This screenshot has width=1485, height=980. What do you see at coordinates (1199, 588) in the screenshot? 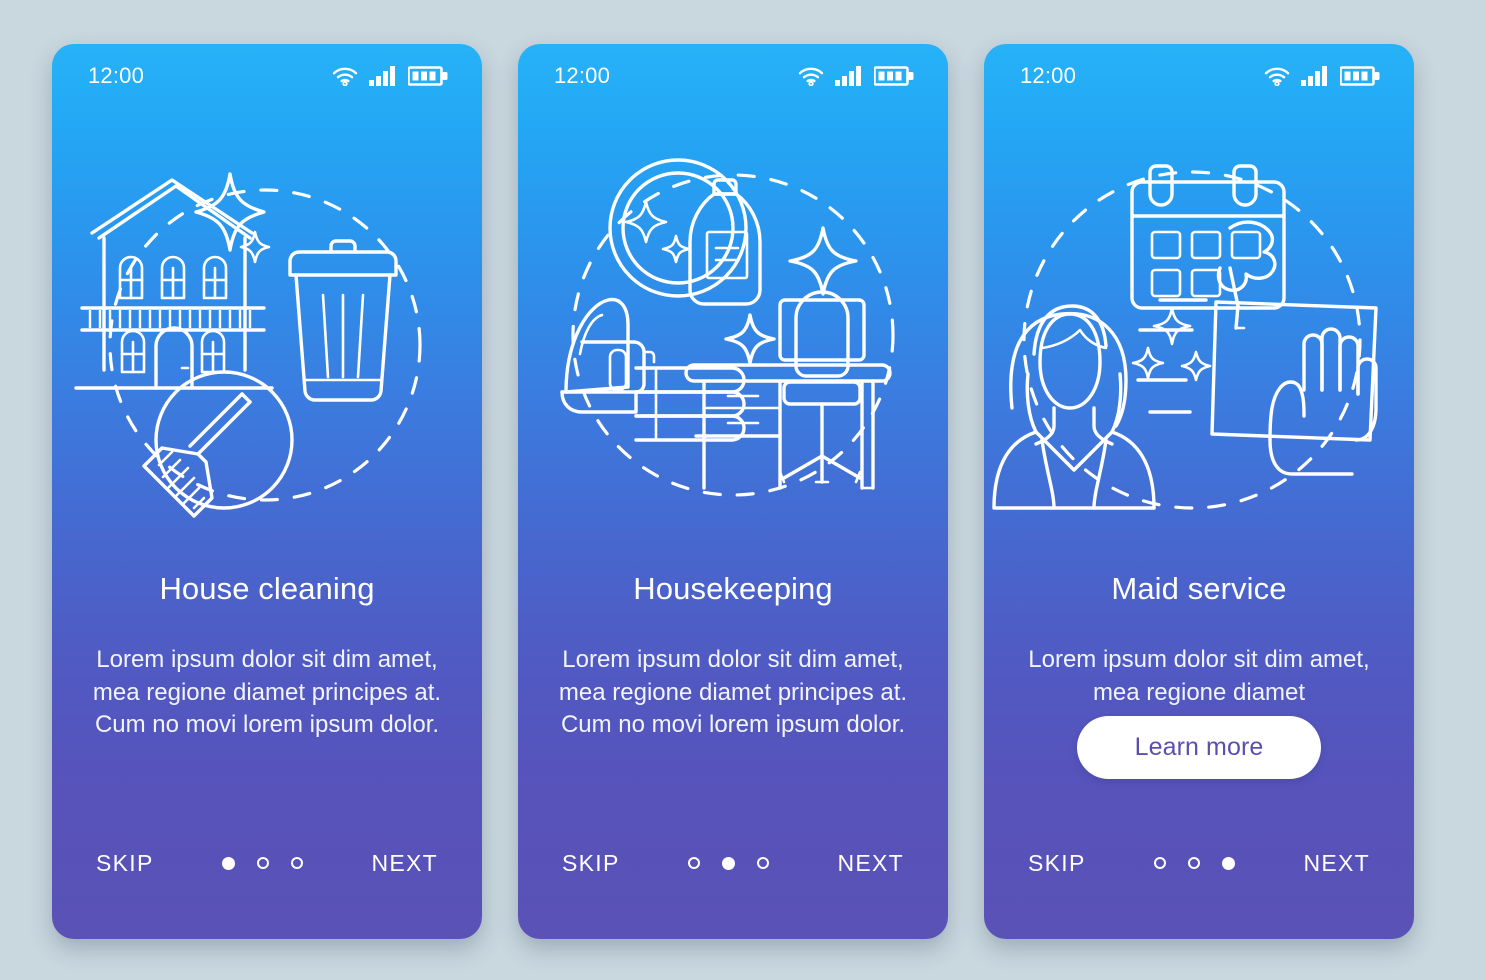
I see `page-title: Maid service` at bounding box center [1199, 588].